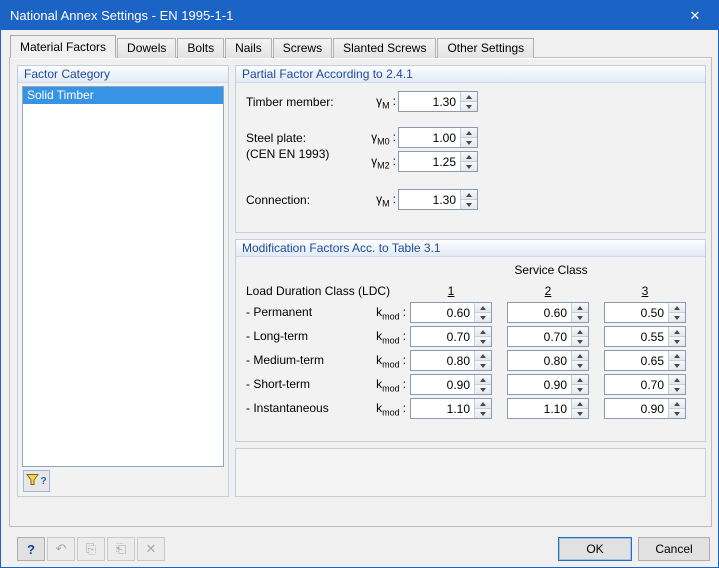 Image resolution: width=719 pixels, height=568 pixels. Describe the element at coordinates (147, 48) in the screenshot. I see `tab-dowels: Dowels` at that location.